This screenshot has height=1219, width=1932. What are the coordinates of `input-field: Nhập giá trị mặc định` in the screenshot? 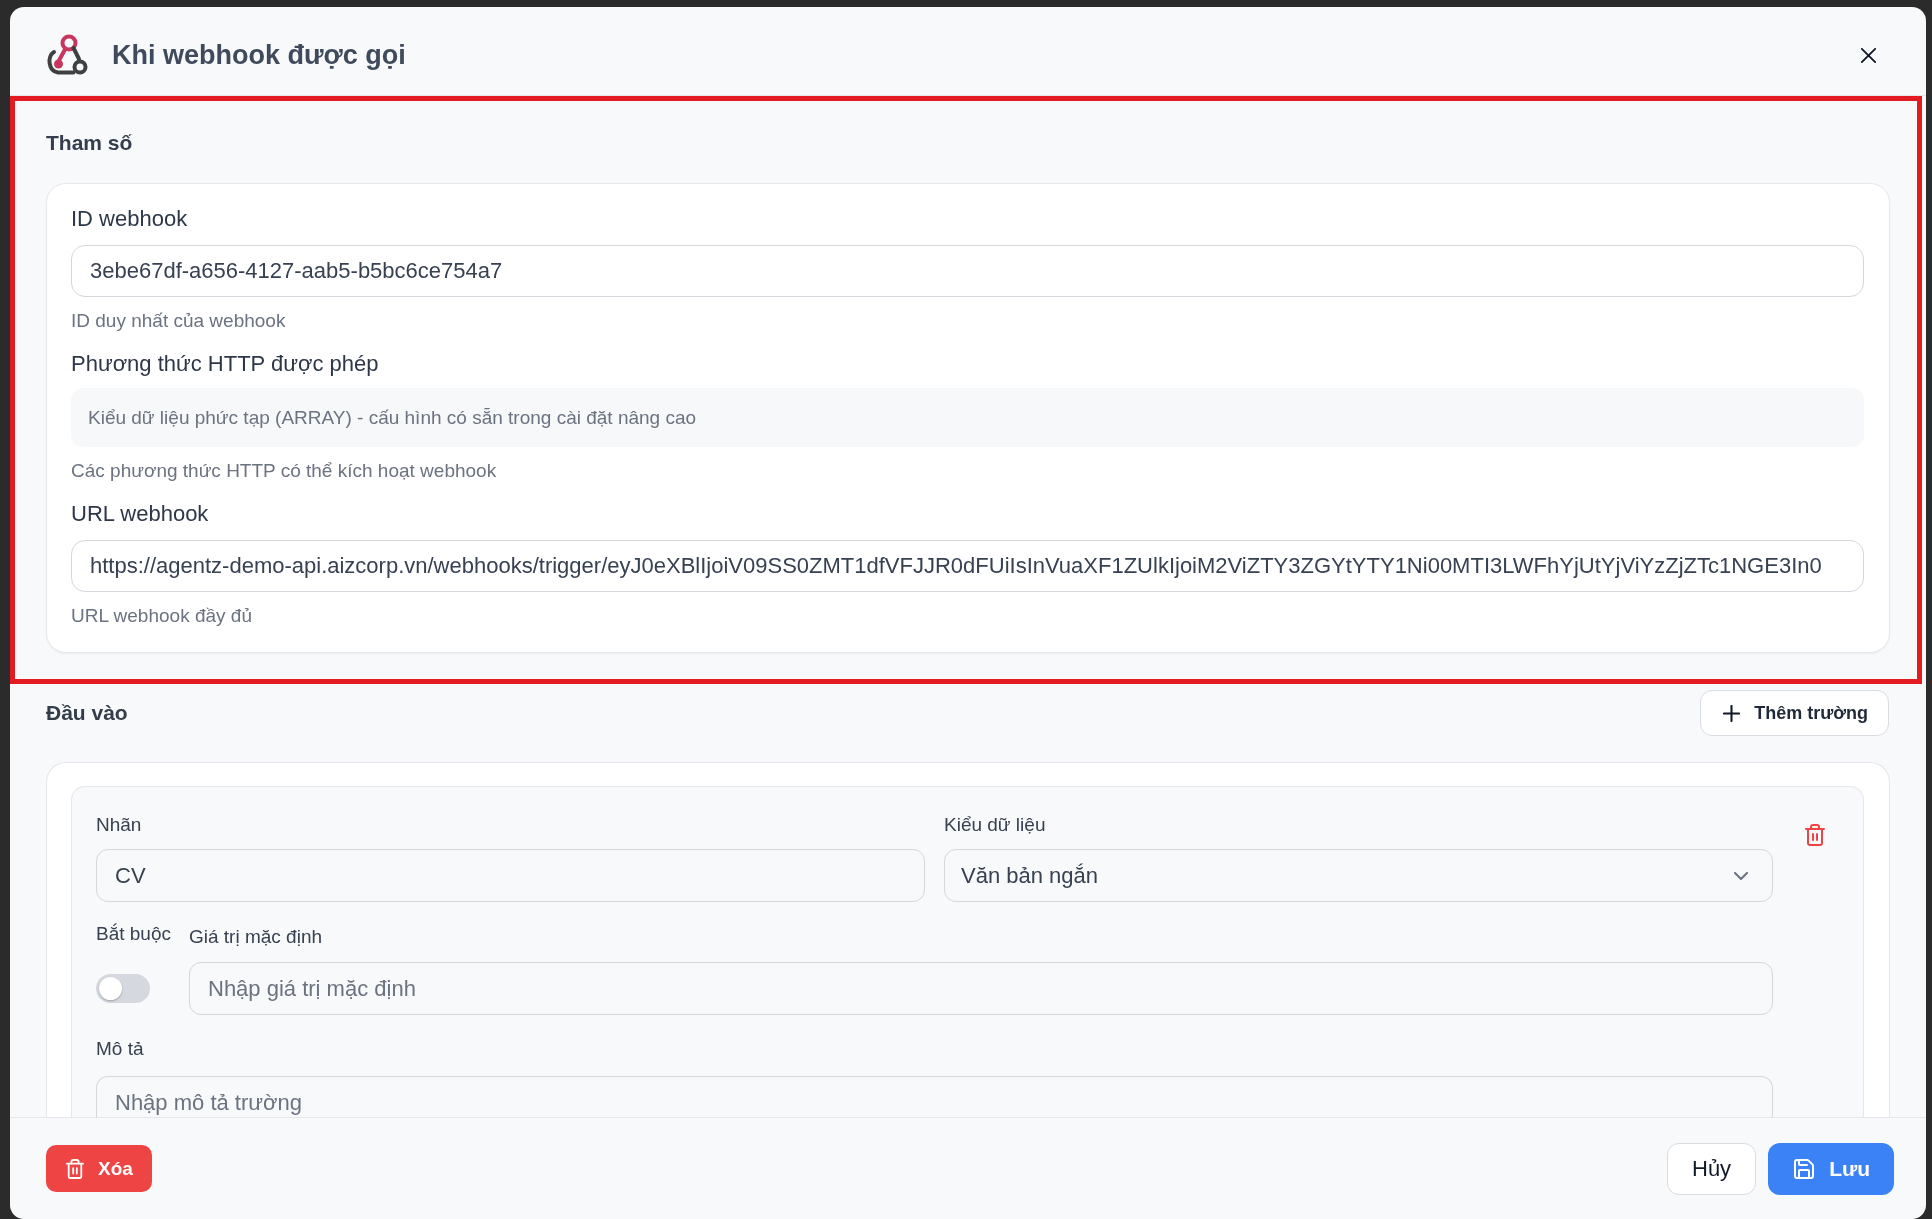 It's located at (981, 988).